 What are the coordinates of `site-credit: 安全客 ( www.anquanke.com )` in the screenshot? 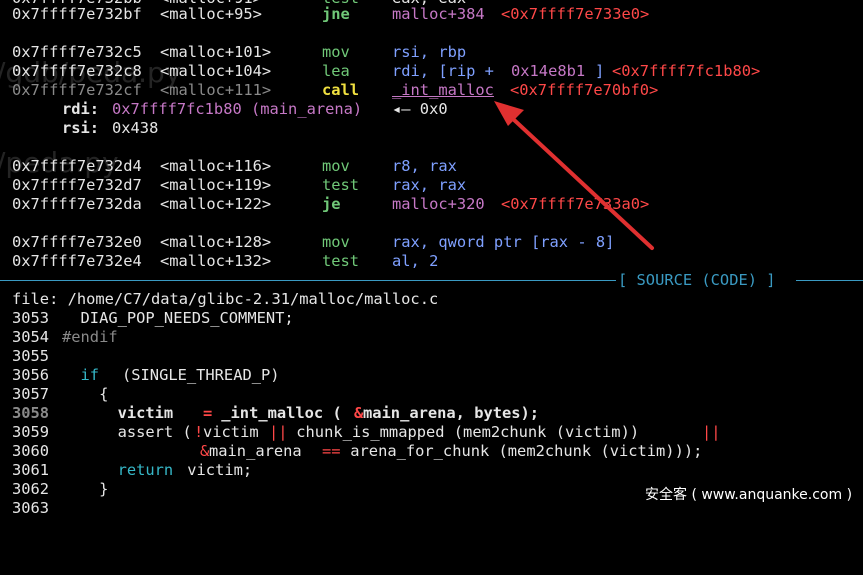 It's located at (749, 495).